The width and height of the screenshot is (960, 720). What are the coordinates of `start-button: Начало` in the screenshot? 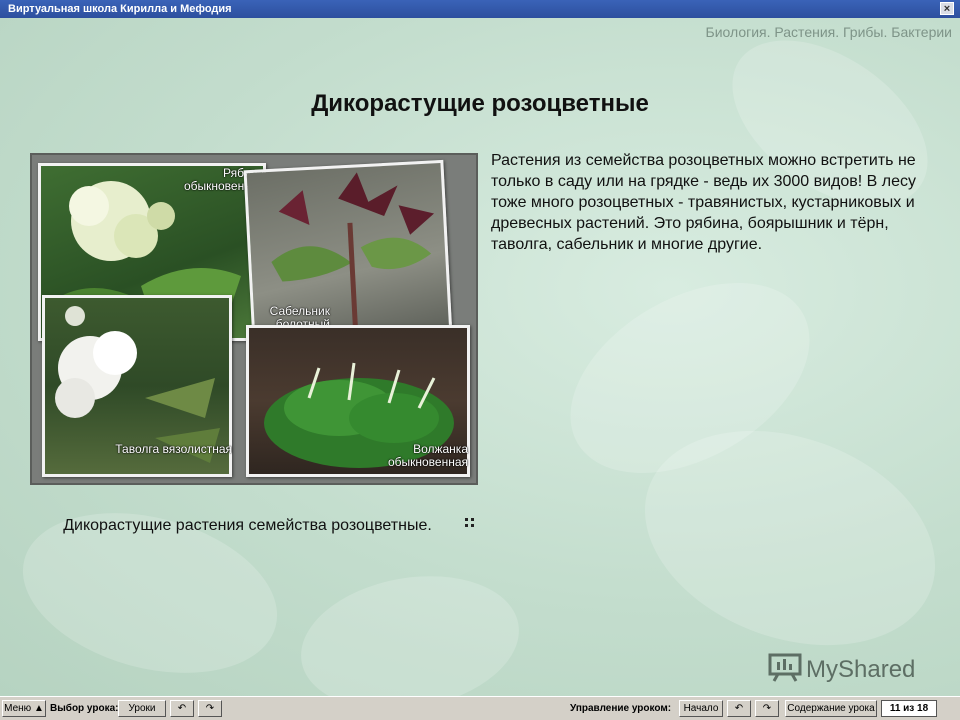 It's located at (701, 708).